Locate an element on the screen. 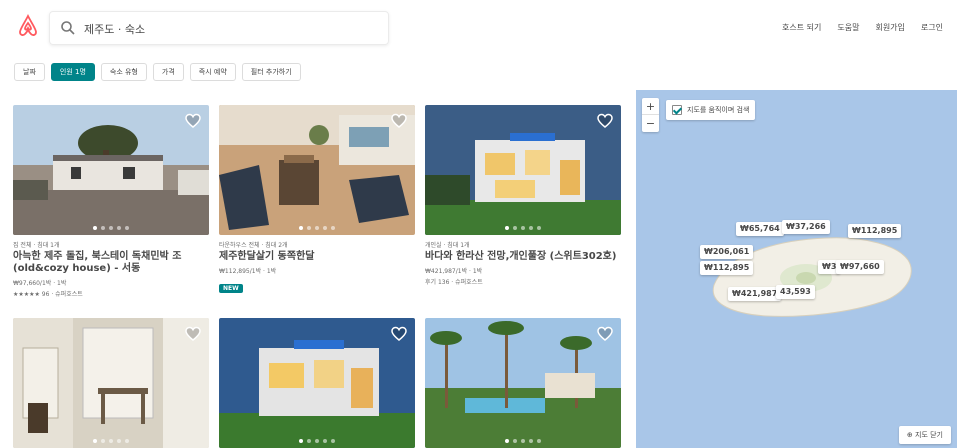 This screenshot has width=957, height=448. search-as-map-moves: 지도를 움직이며 검색 is located at coordinates (711, 110).